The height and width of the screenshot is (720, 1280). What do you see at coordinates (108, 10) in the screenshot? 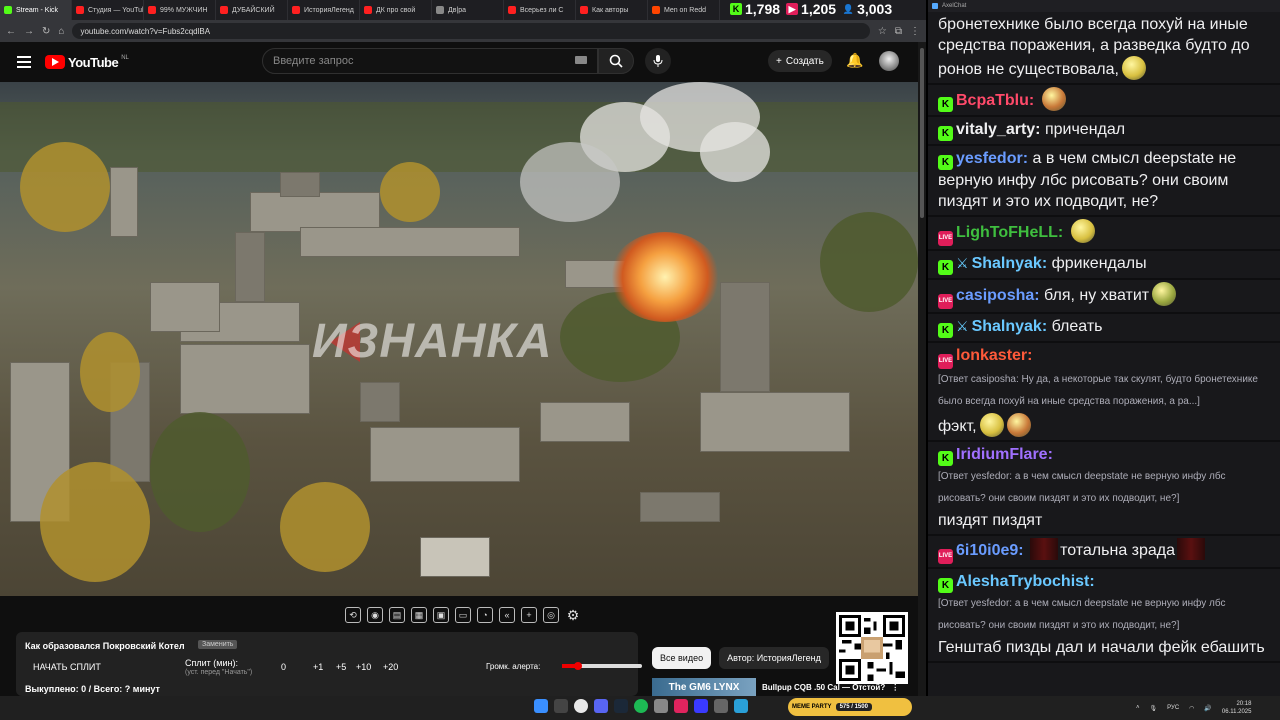
I see `browser-tab: Студия — YouTube` at bounding box center [108, 10].